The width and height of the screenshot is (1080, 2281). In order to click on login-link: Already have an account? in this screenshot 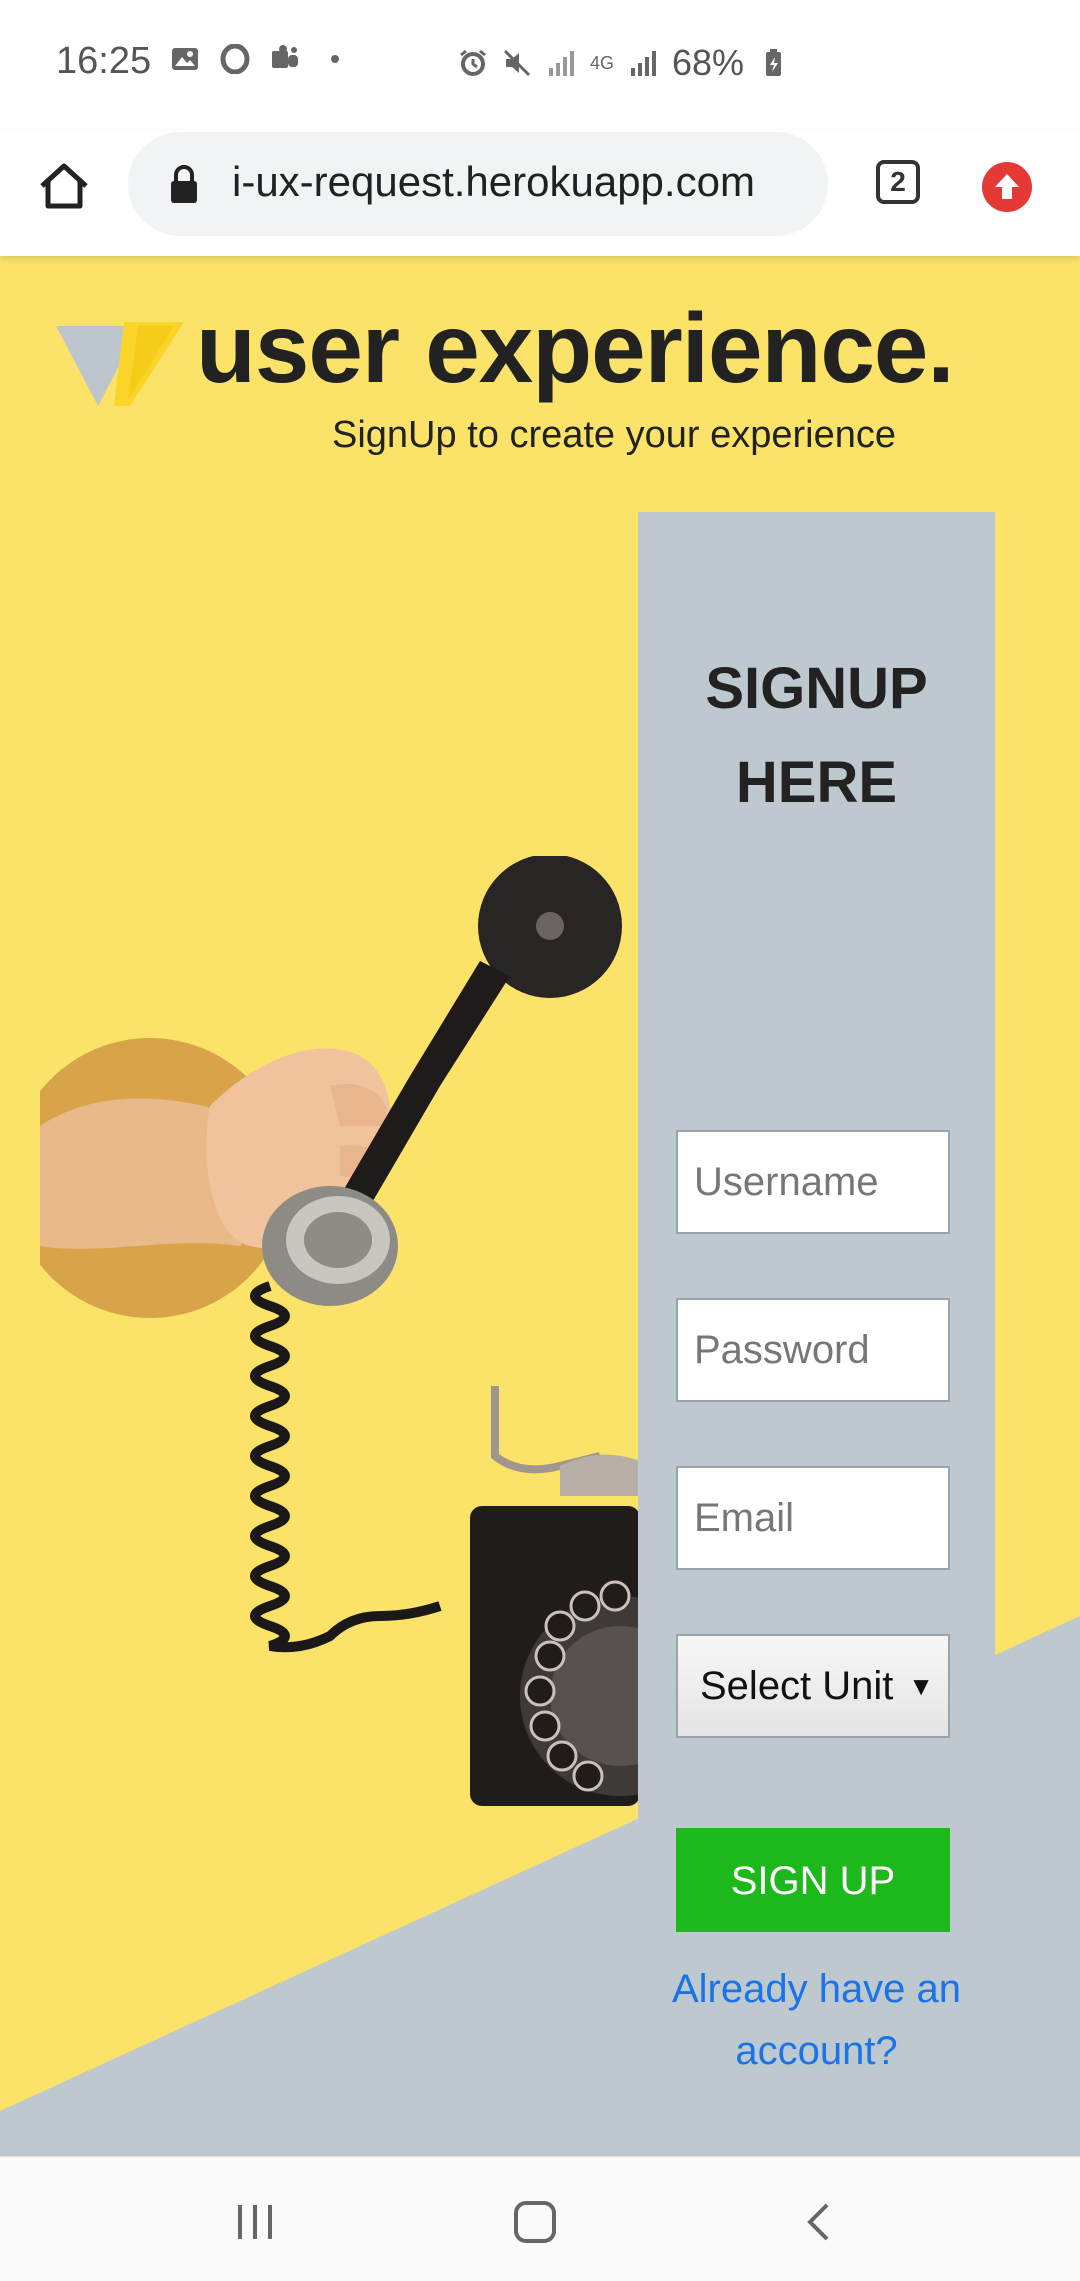, I will do `click(816, 2020)`.